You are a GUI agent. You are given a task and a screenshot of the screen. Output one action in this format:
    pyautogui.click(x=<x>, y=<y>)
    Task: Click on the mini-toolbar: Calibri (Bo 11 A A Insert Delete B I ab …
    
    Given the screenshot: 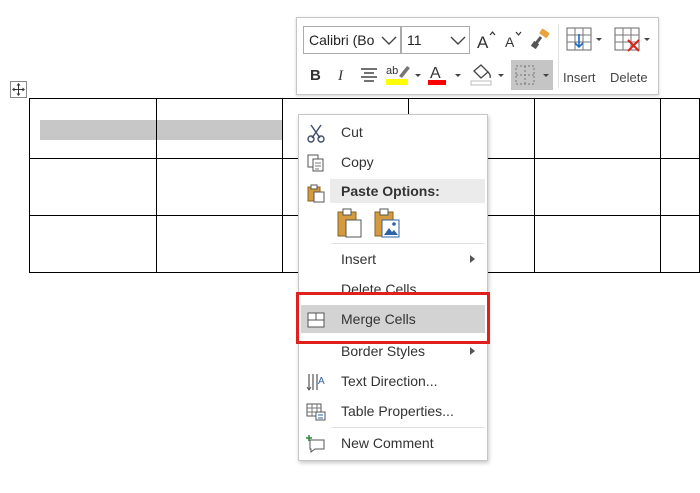 What is the action you would take?
    pyautogui.click(x=477, y=56)
    